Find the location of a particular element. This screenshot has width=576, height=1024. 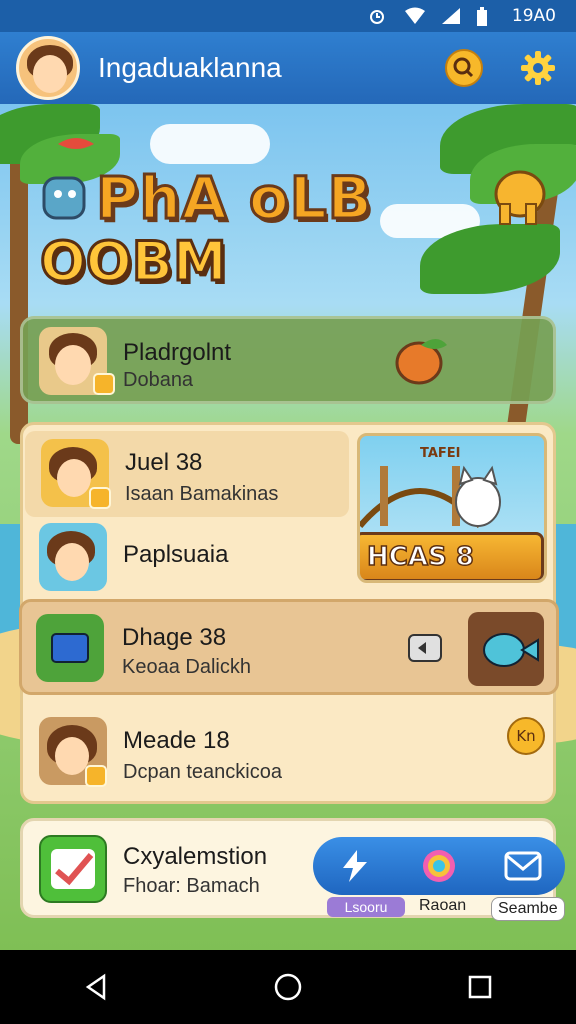

mail-button is located at coordinates (523, 866).